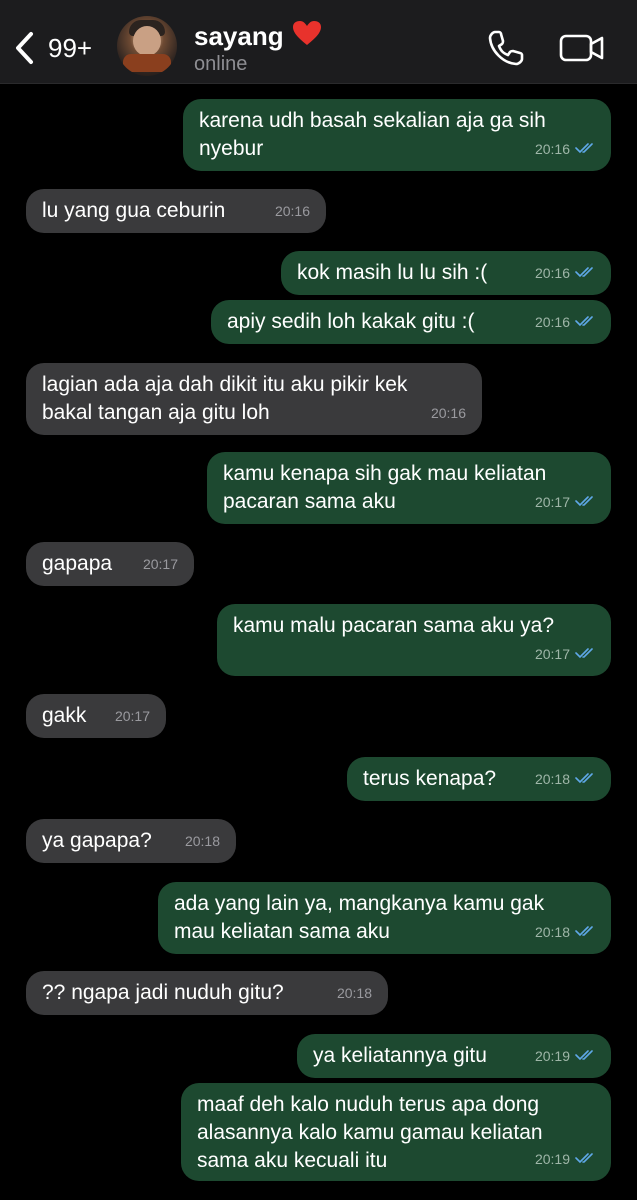 The width and height of the screenshot is (637, 1200). I want to click on back-button: 99+, so click(64, 48).